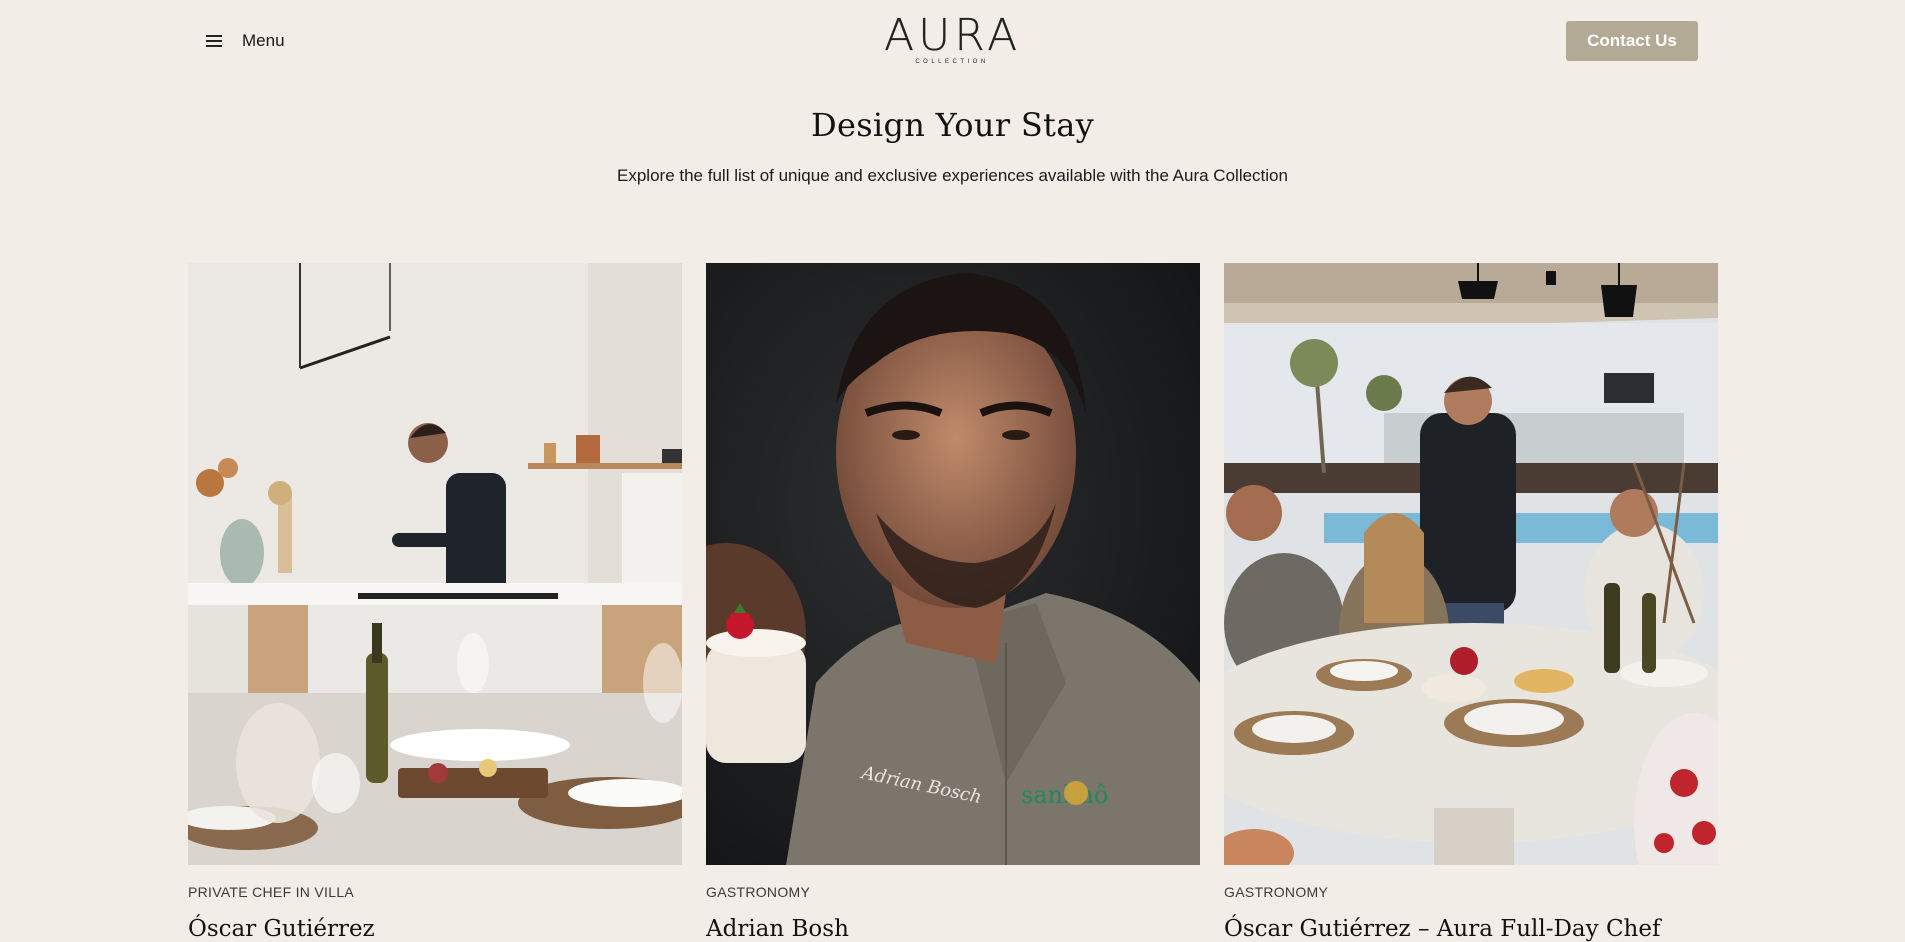 Image resolution: width=1905 pixels, height=942 pixels. I want to click on site-header: Menu AURA COLLECTION Contact Us, so click(952, 41).